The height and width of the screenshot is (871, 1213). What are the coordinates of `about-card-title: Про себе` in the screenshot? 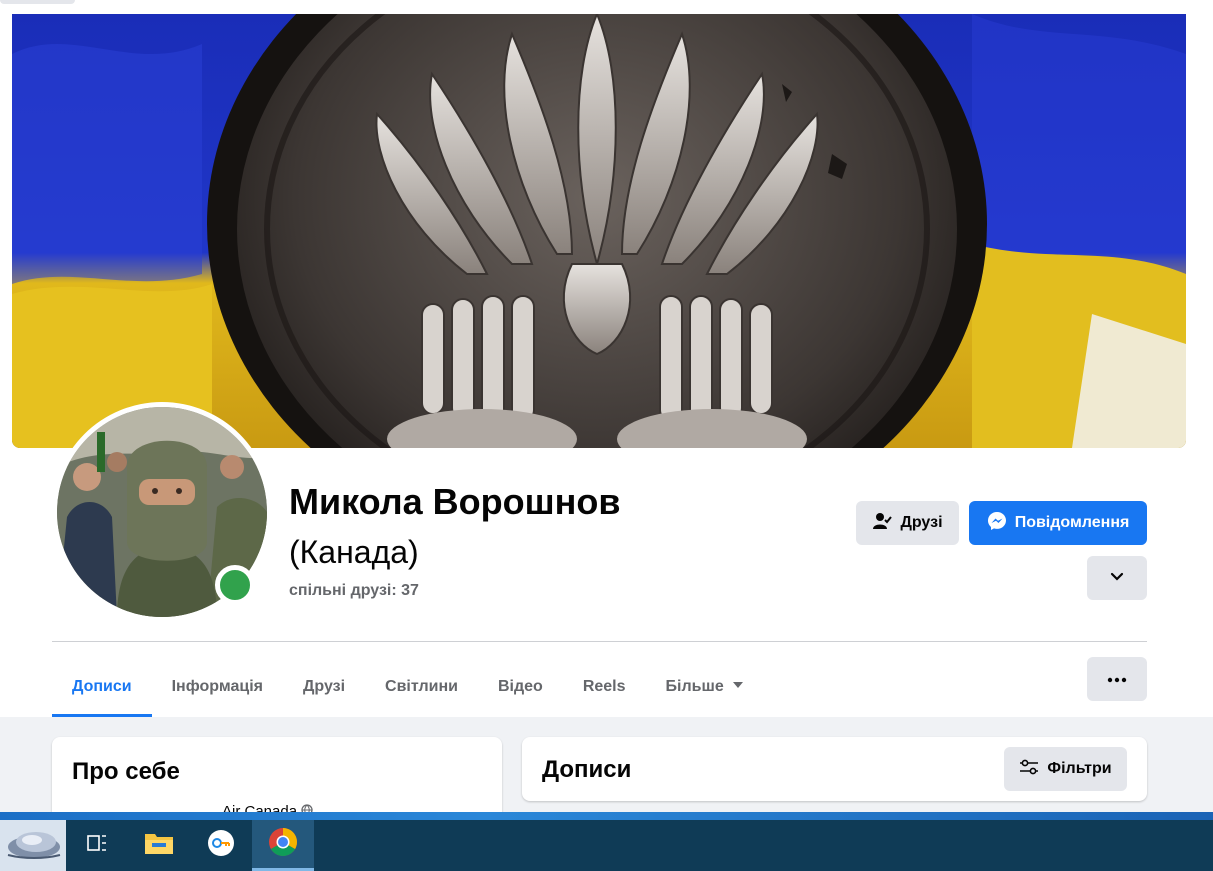 It's located at (126, 771).